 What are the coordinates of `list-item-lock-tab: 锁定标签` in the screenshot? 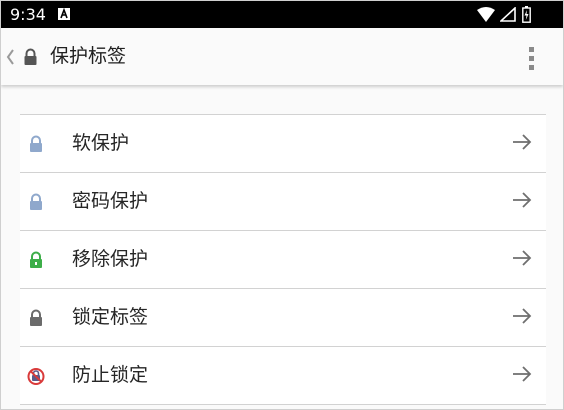 It's located at (283, 318).